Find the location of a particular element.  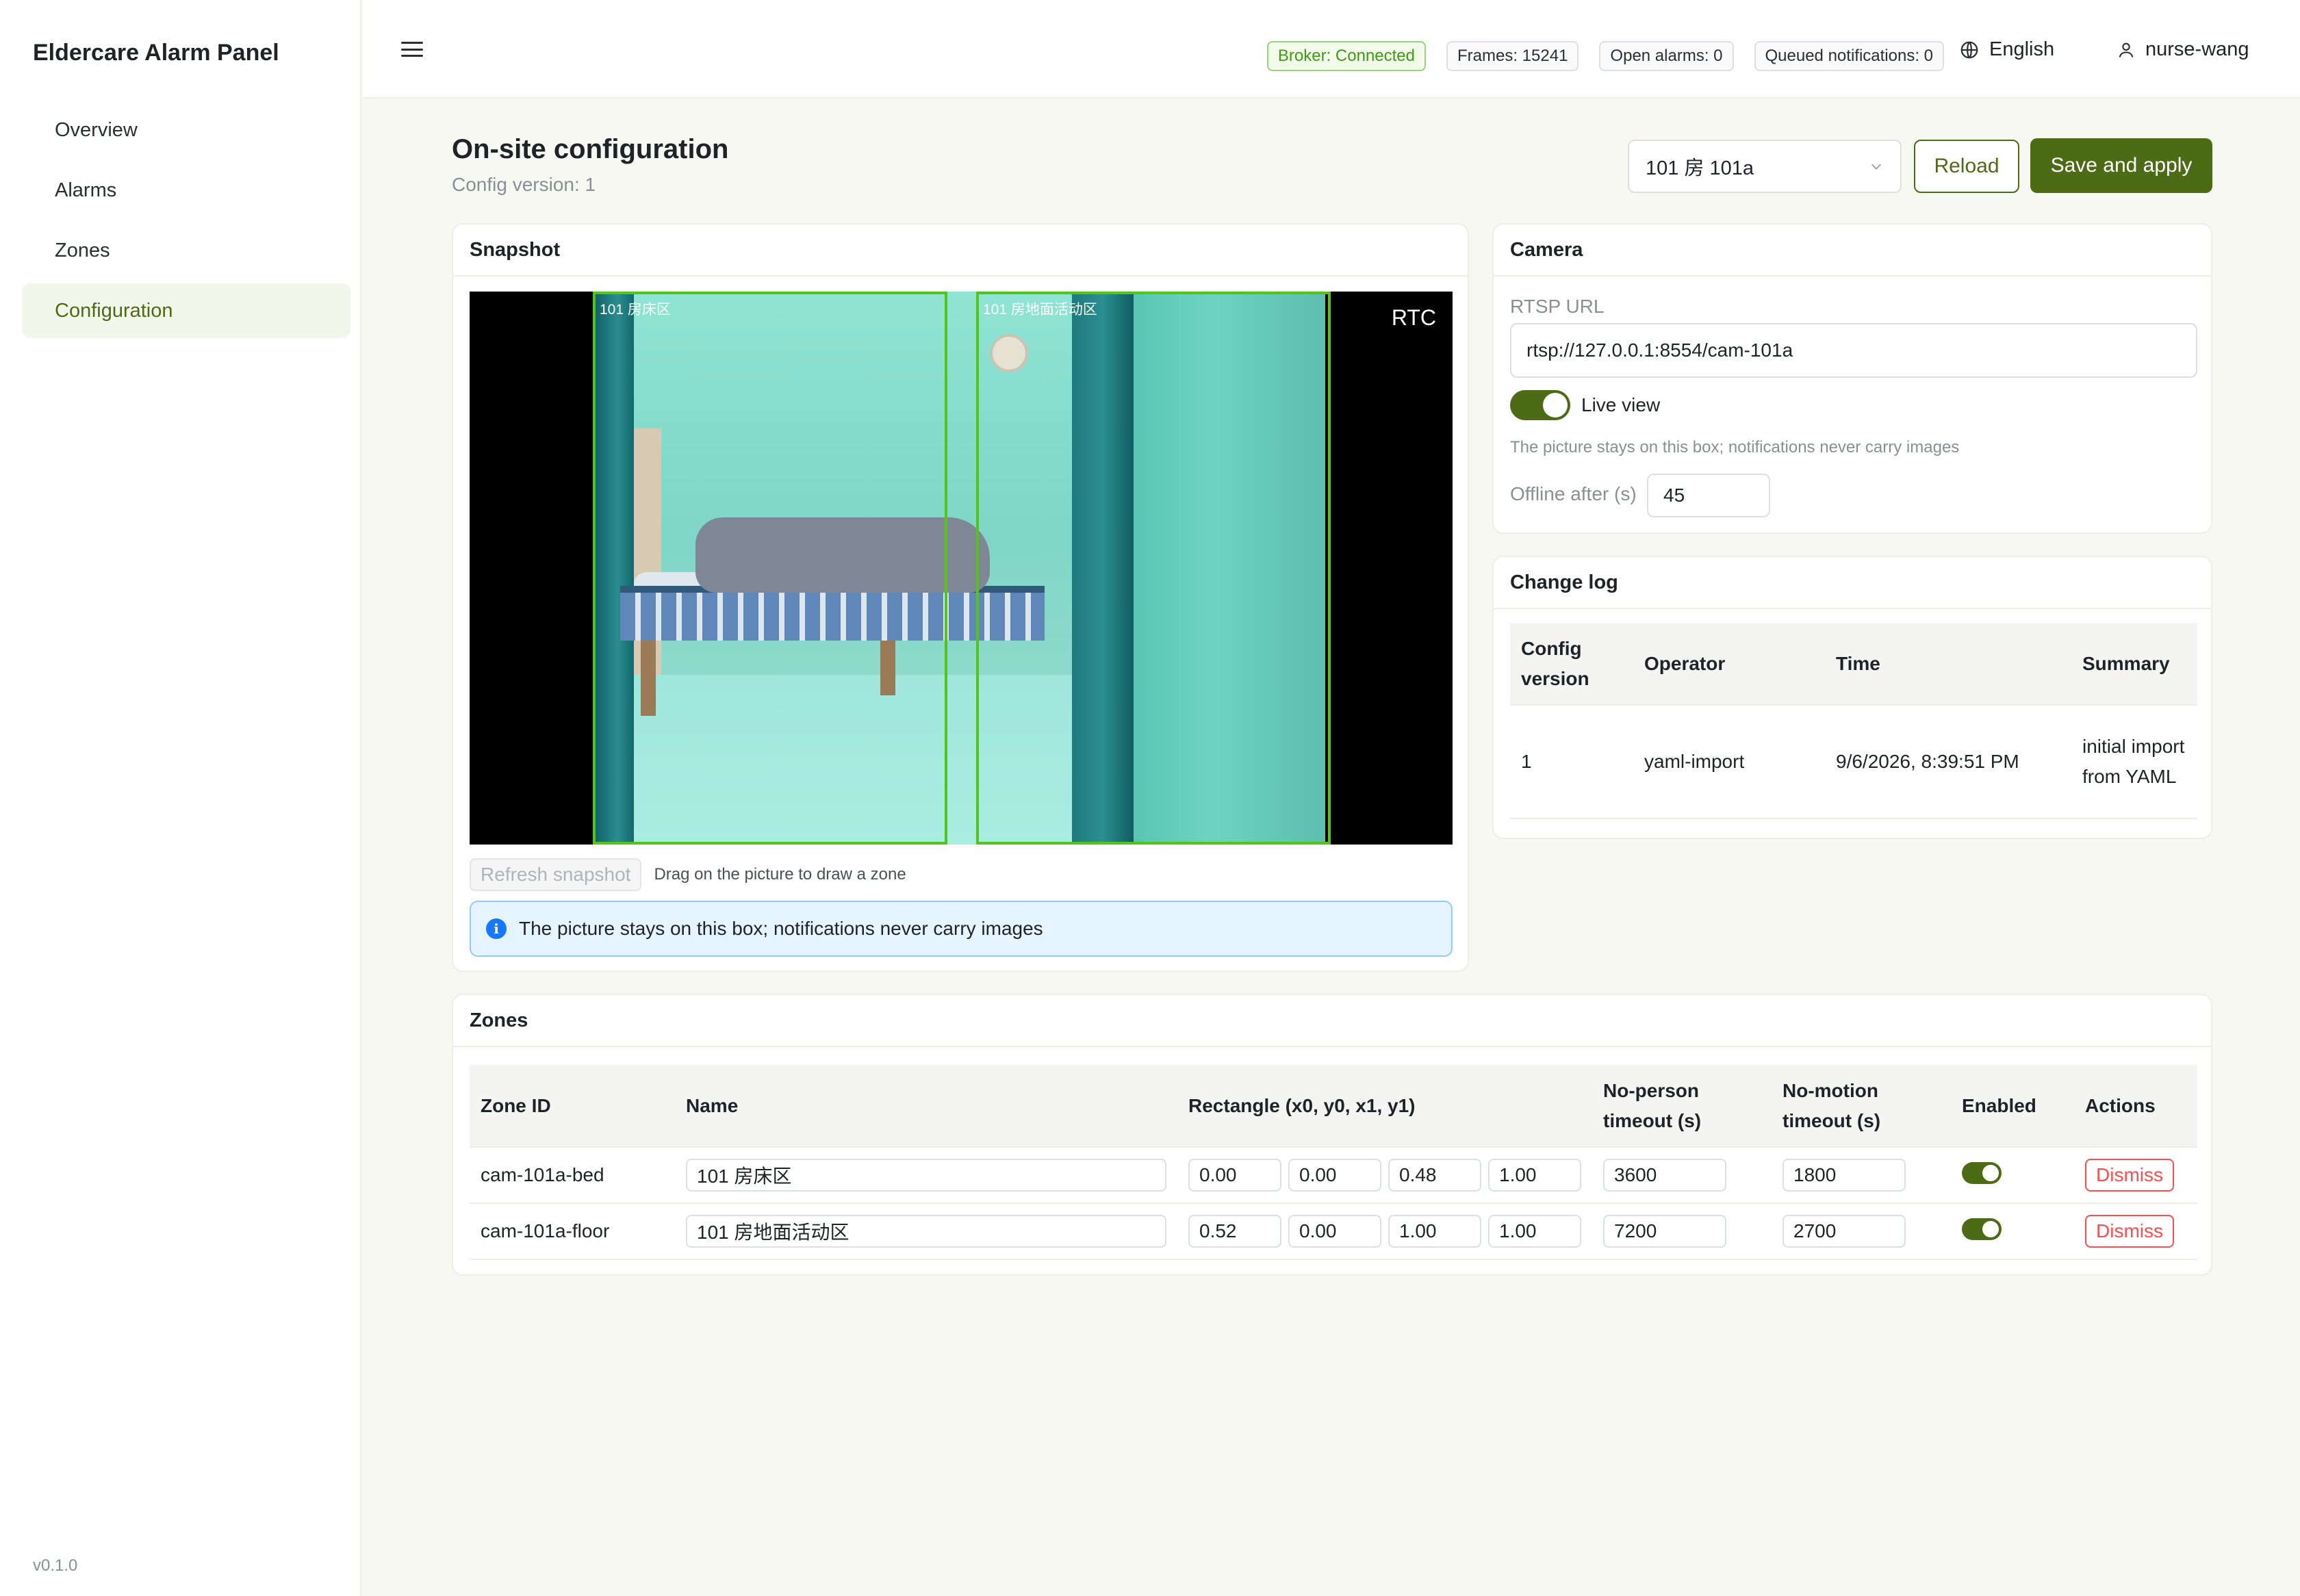

rect-x0-input: 0.00 is located at coordinates (1234, 1175).